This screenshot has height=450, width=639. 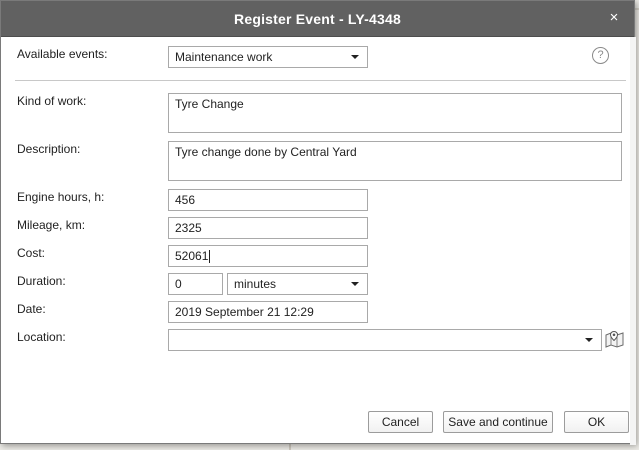 What do you see at coordinates (209, 104) in the screenshot?
I see `kind-of-work-value: Tyre Change` at bounding box center [209, 104].